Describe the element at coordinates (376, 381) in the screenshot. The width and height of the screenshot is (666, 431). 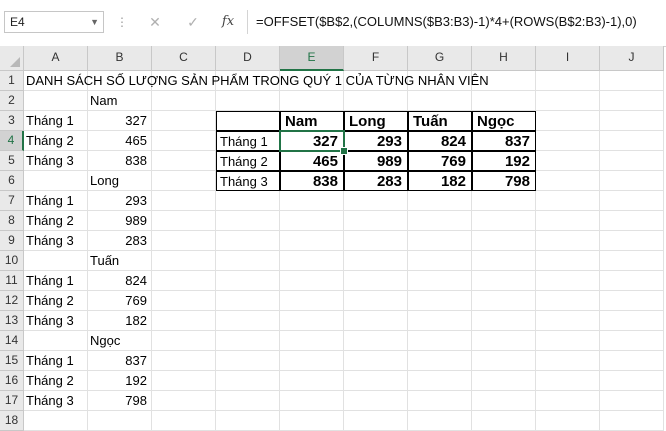
I see `cell-F16` at that location.